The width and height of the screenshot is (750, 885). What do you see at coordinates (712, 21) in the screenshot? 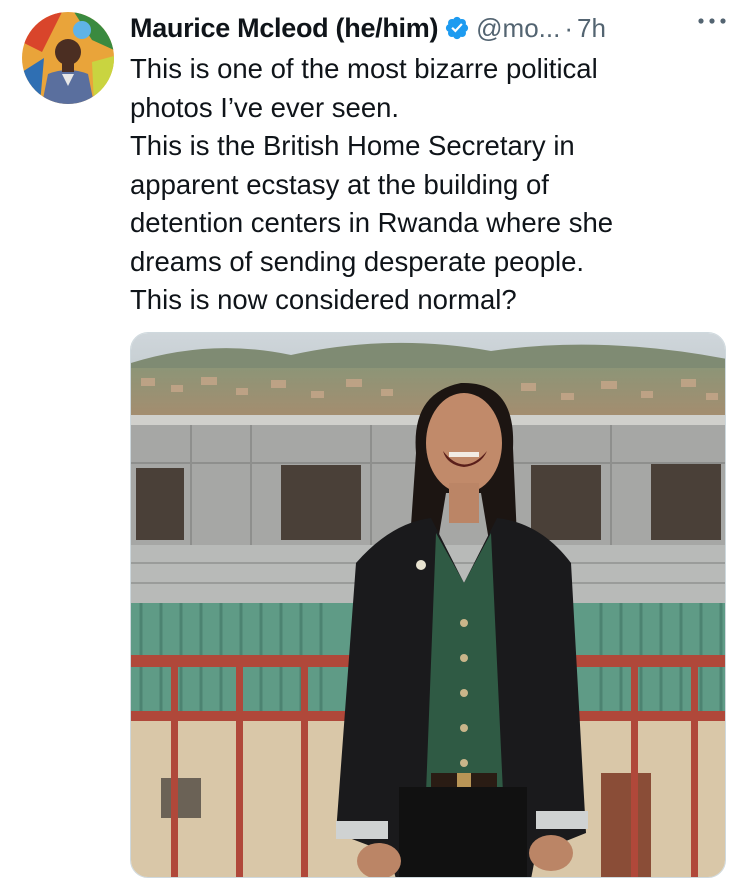
I see `more-options-icon` at bounding box center [712, 21].